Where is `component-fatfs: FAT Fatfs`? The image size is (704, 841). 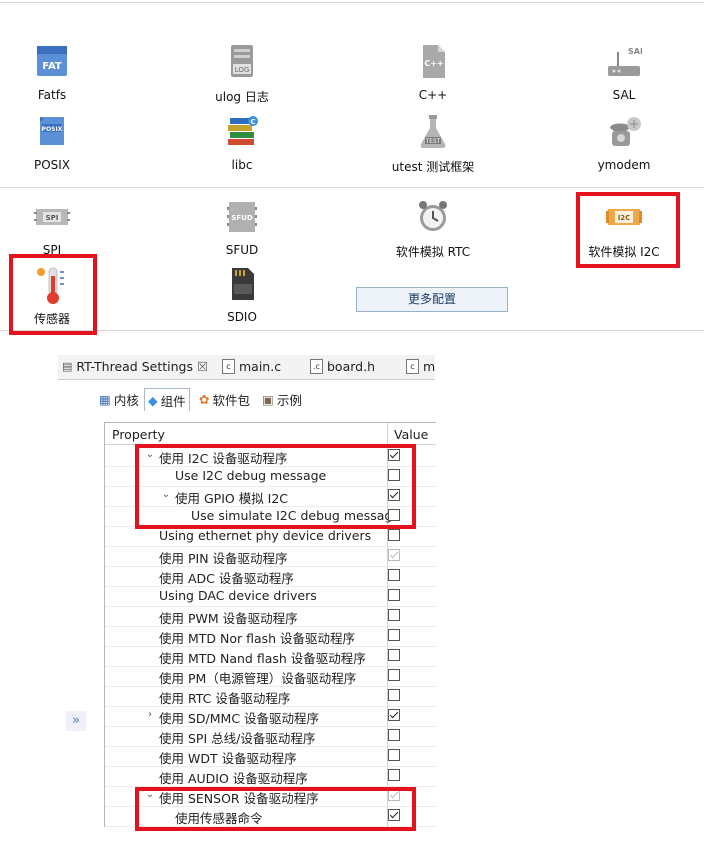 component-fatfs: FAT Fatfs is located at coordinates (56, 73).